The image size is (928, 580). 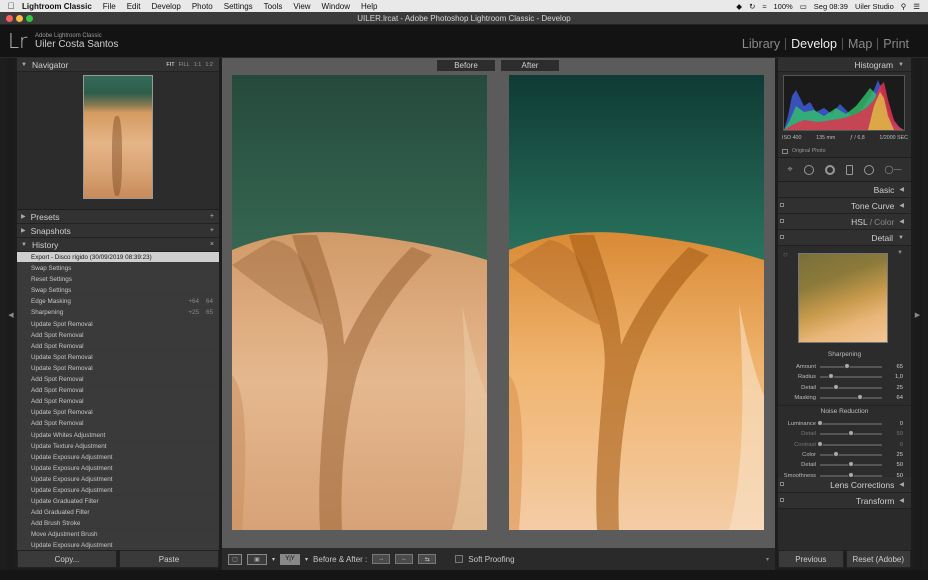 What do you see at coordinates (892, 367) in the screenshot?
I see `slider-value: 65` at bounding box center [892, 367].